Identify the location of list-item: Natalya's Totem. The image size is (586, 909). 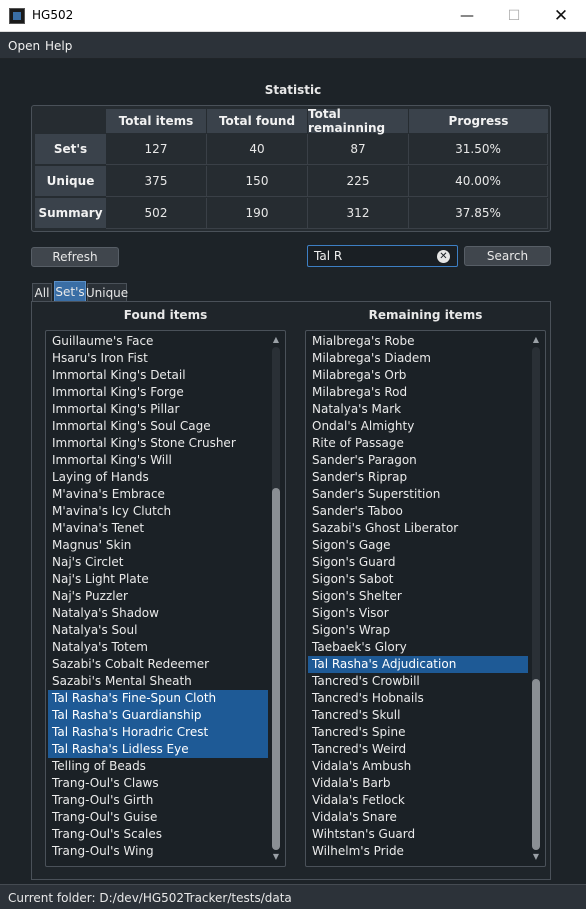
(158, 647).